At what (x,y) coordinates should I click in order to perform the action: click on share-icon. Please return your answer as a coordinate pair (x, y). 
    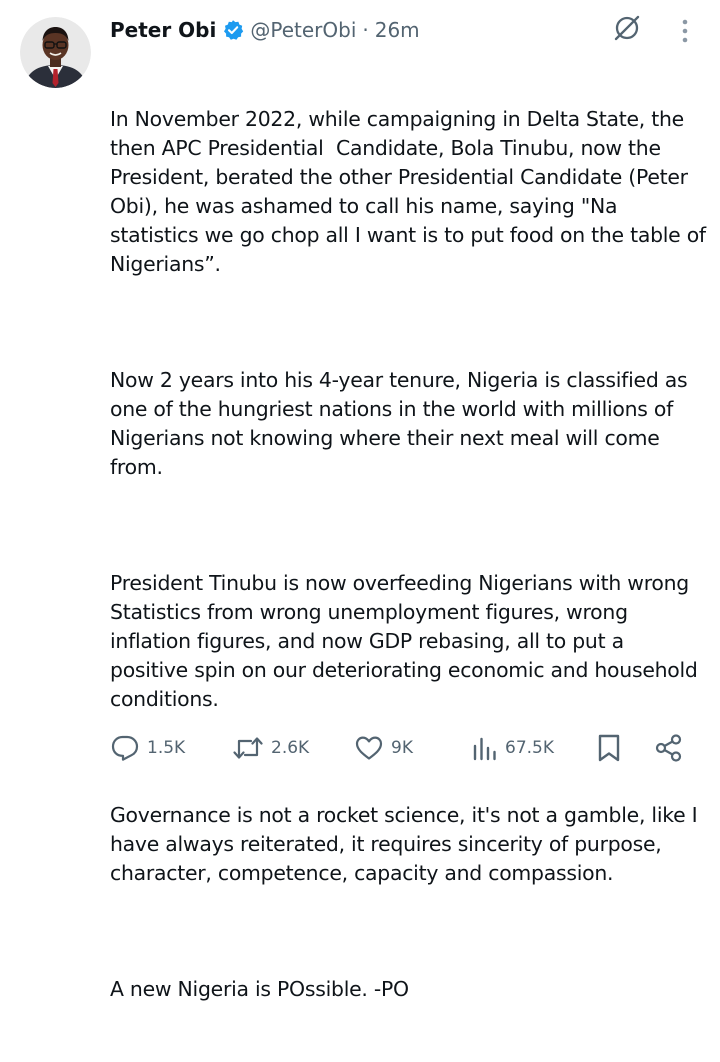
    Looking at the image, I should click on (669, 748).